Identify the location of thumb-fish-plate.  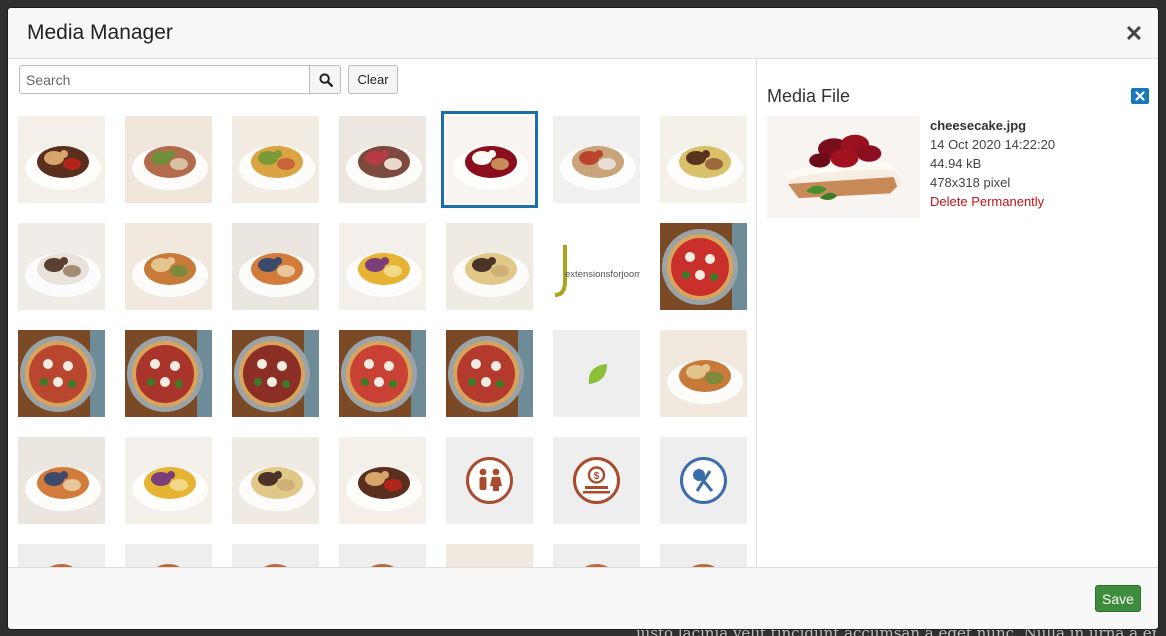
(61, 480).